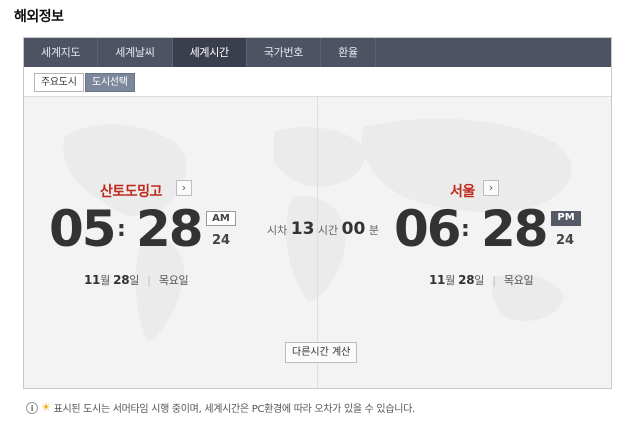 The height and width of the screenshot is (433, 628). I want to click on left-seconds: 24, so click(221, 240).